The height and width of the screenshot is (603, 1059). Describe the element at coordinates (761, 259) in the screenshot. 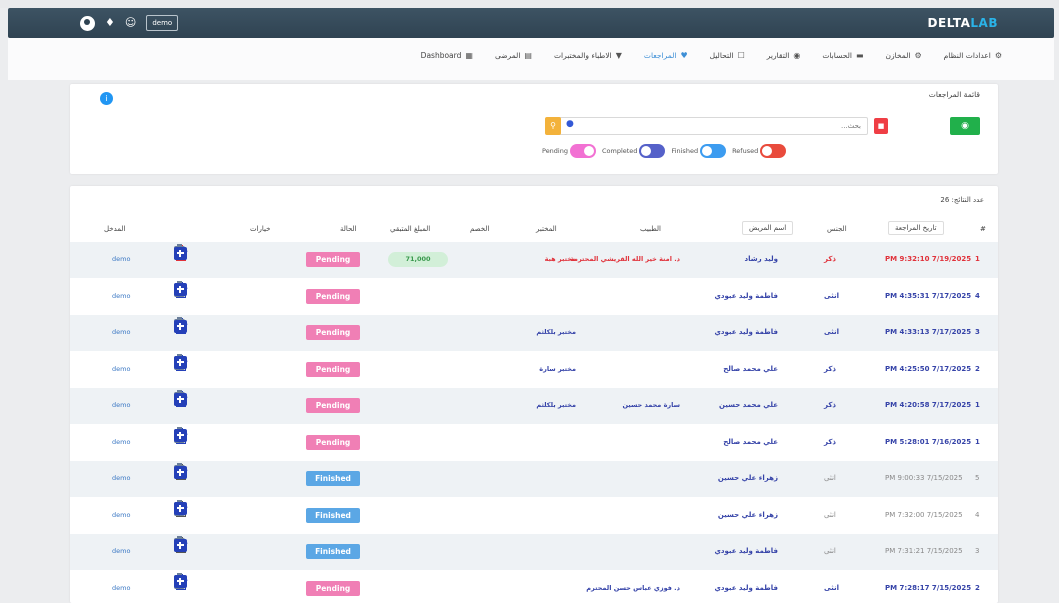

I see `row-patient-name: وليد رشاد` at that location.